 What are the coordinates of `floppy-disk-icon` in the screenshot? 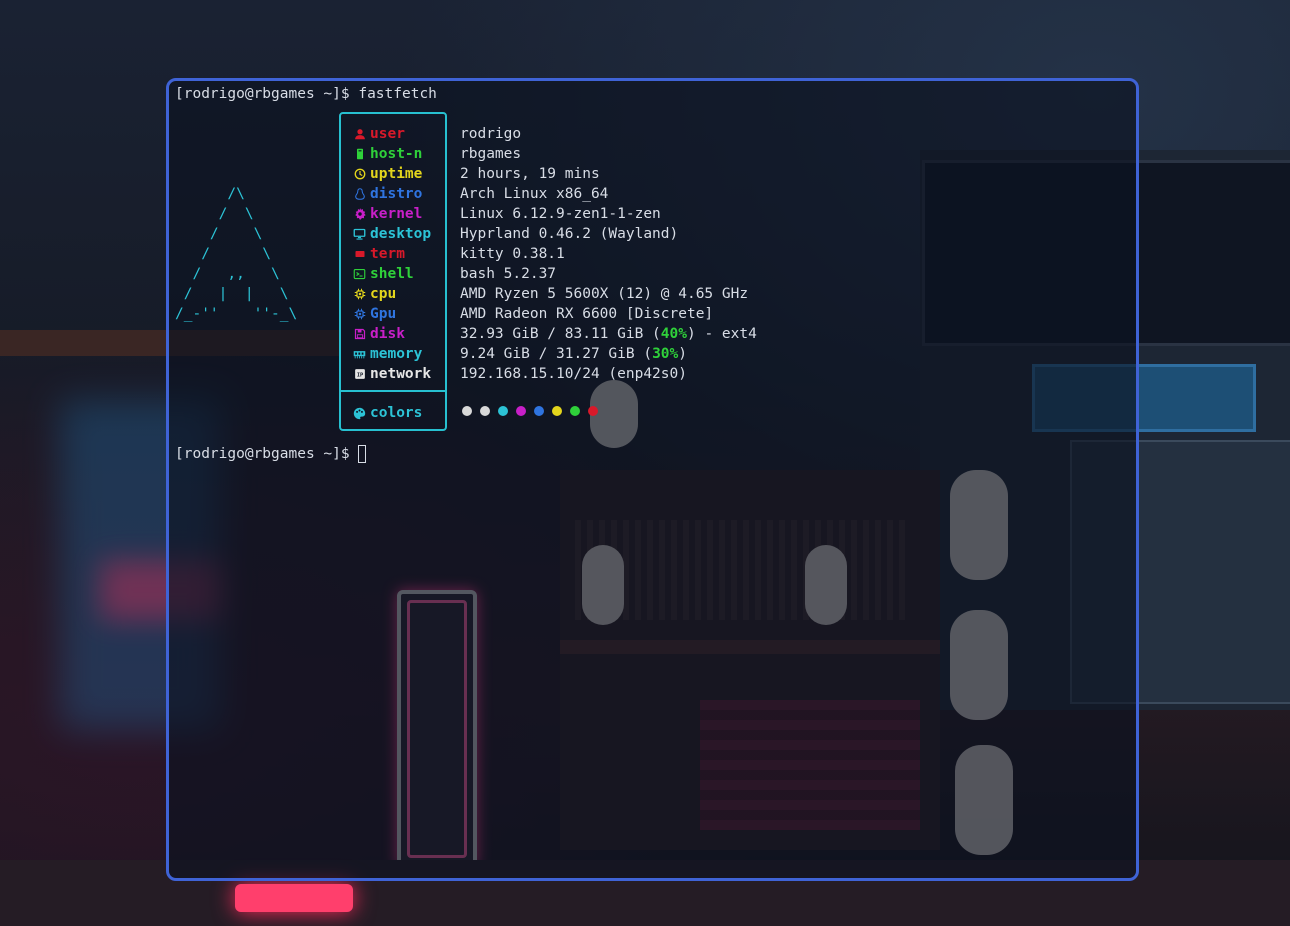 It's located at (359, 334).